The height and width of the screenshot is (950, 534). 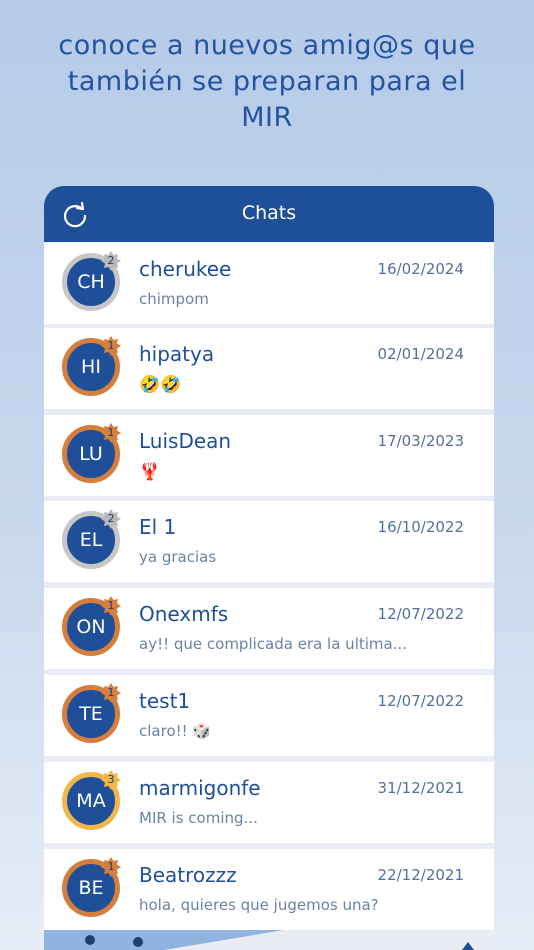 I want to click on chat-name: El 1, so click(x=158, y=527).